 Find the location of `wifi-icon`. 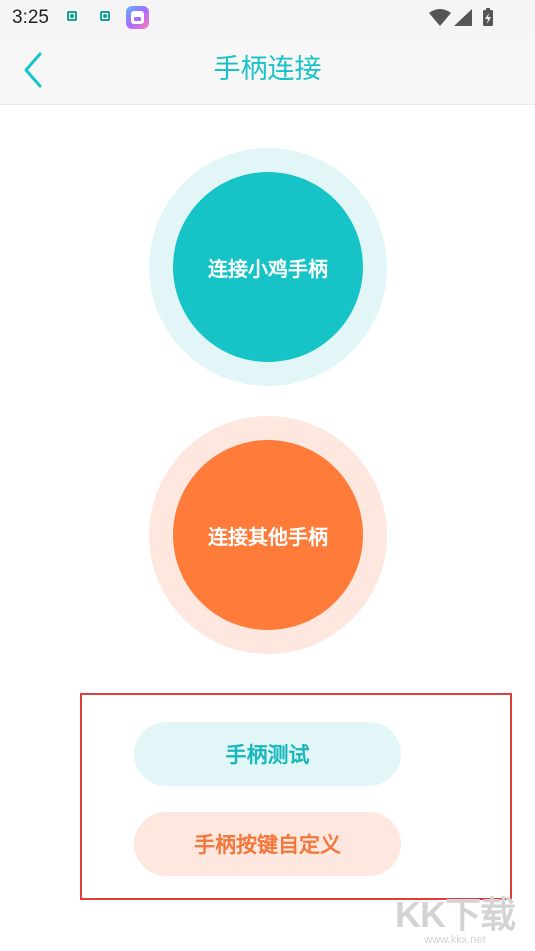

wifi-icon is located at coordinates (440, 17).